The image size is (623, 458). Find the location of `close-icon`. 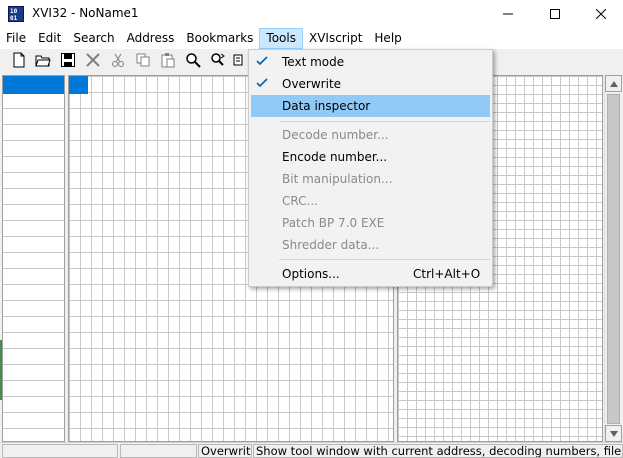

close-icon is located at coordinates (601, 14).